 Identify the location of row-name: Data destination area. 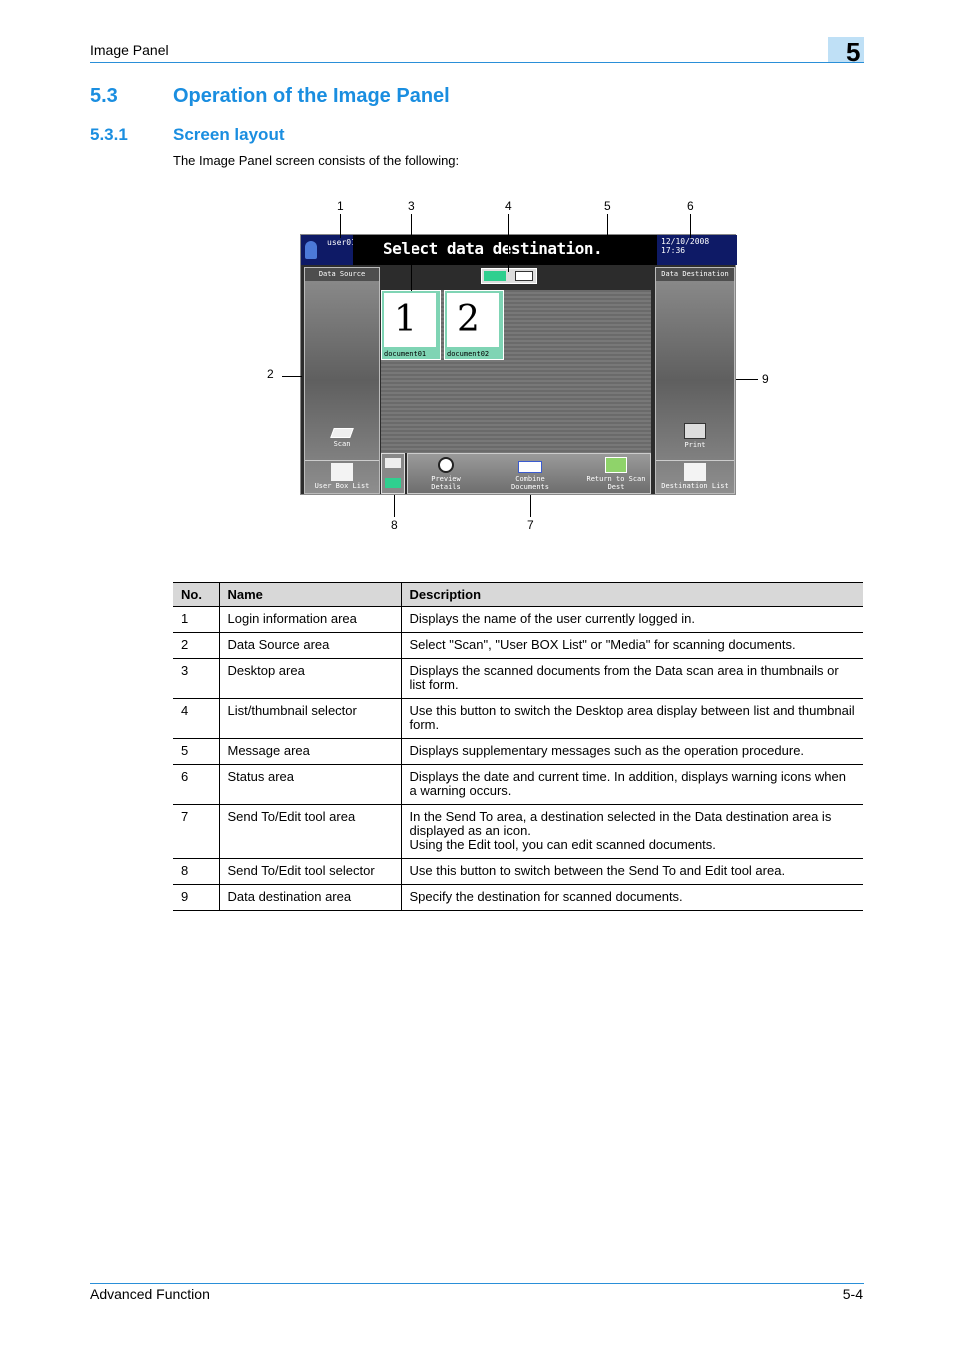
(309, 897).